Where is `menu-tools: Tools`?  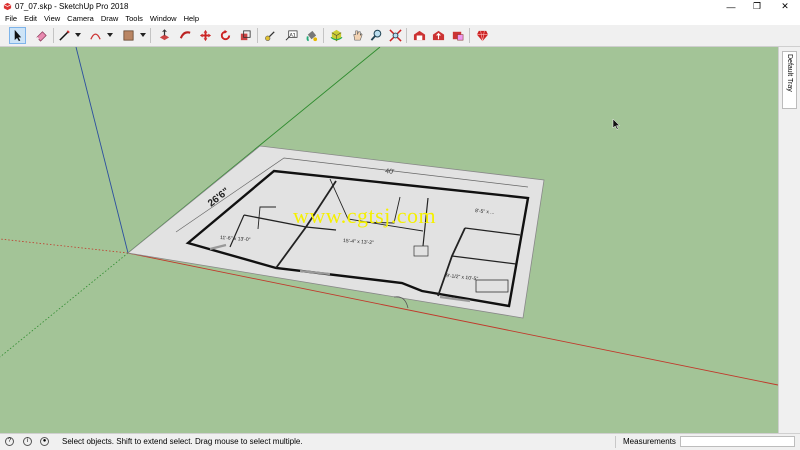
menu-tools: Tools is located at coordinates (135, 19).